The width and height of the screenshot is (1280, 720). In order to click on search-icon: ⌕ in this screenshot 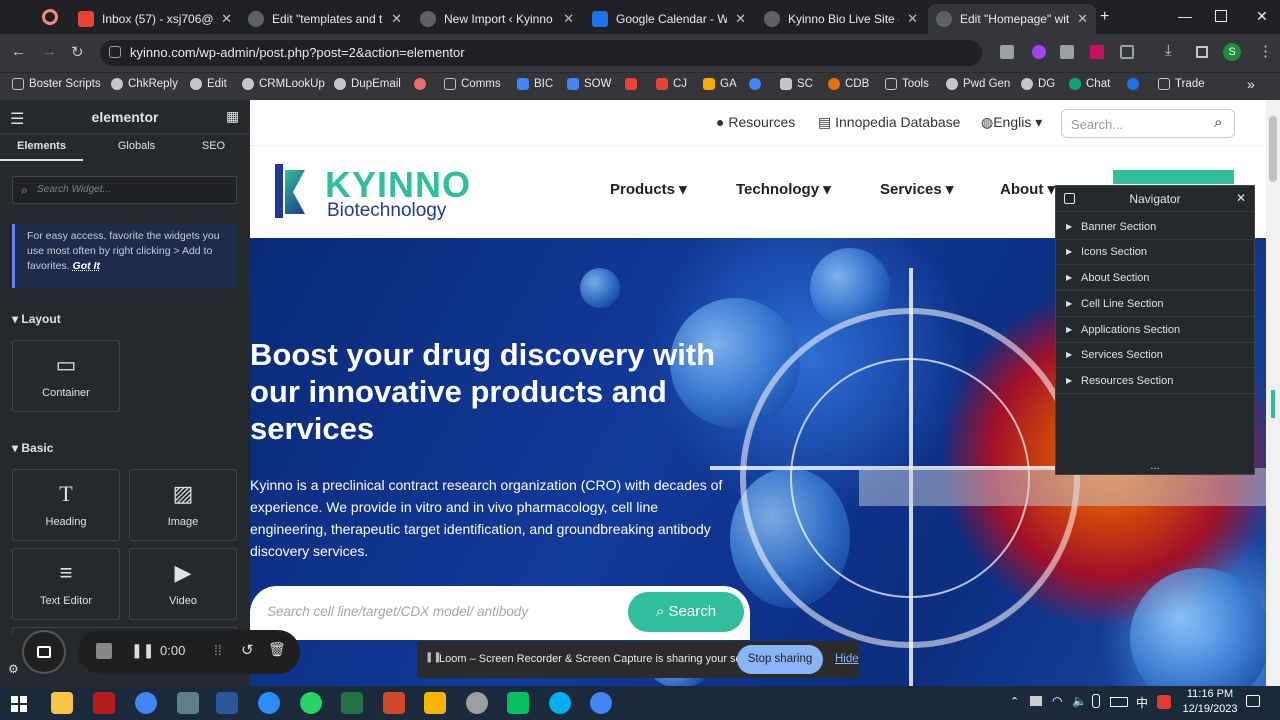, I will do `click(1218, 122)`.